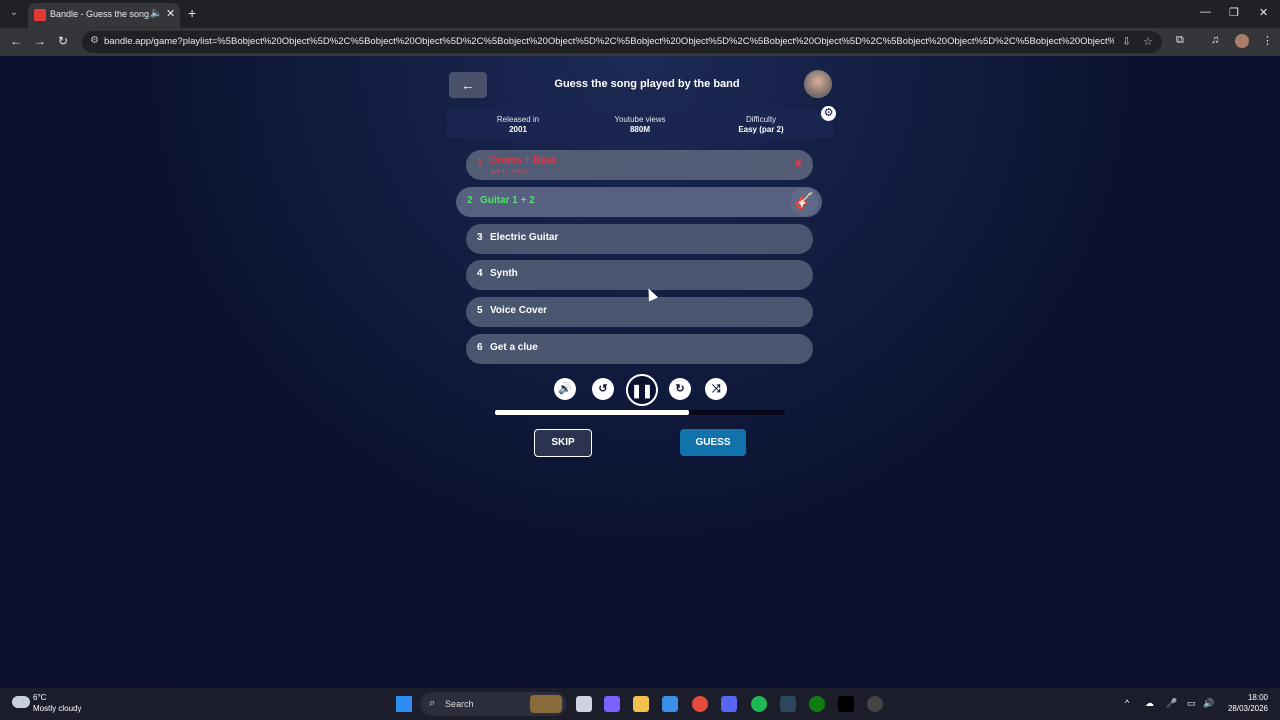  I want to click on stem-number: 6, so click(480, 347).